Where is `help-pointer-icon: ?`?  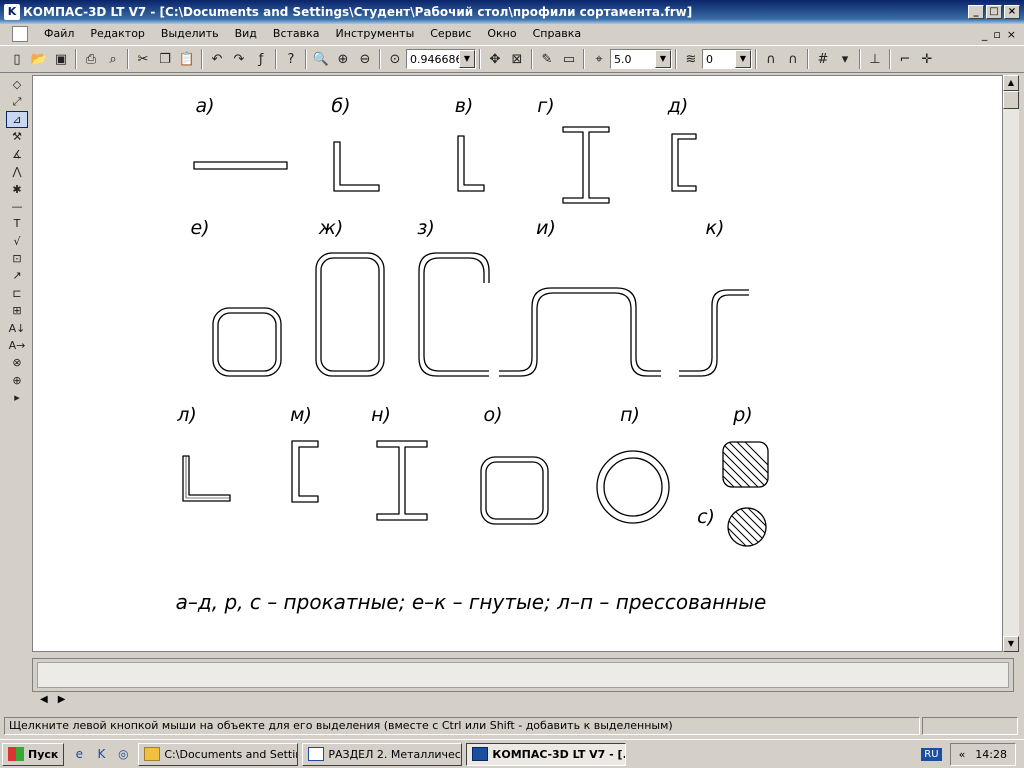
help-pointer-icon: ? is located at coordinates (291, 59).